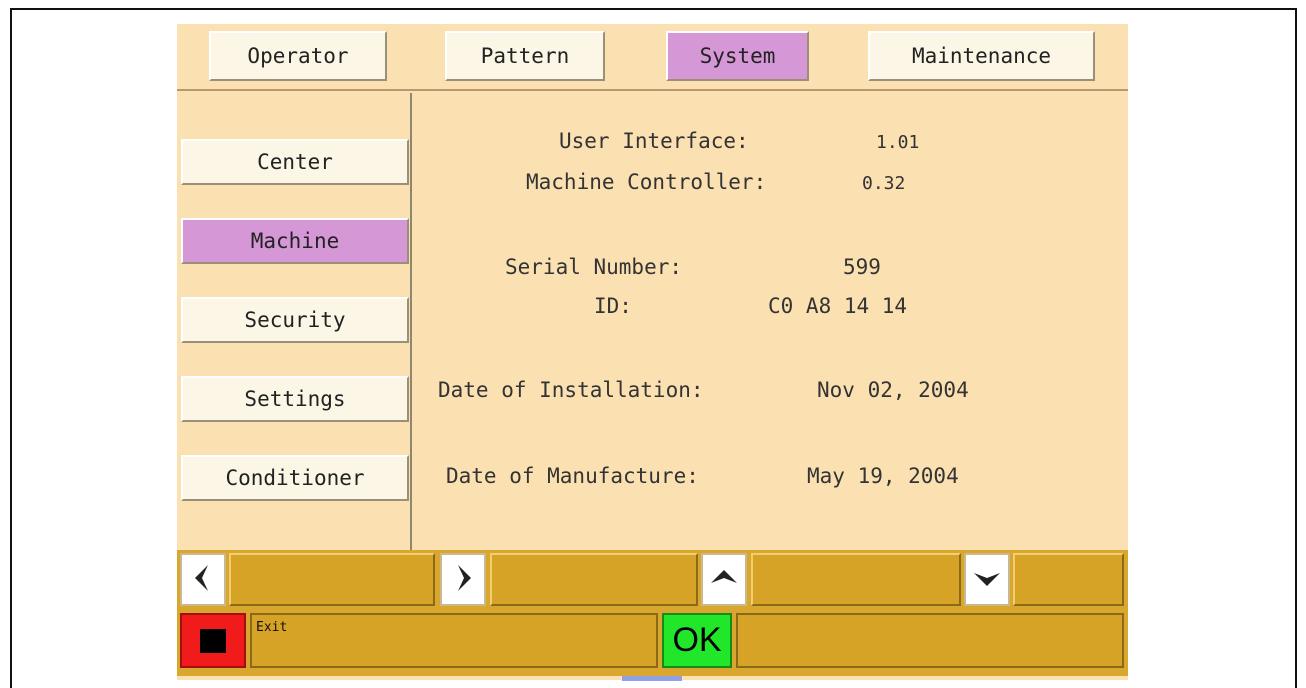  I want to click on id-label: ID:, so click(613, 306).